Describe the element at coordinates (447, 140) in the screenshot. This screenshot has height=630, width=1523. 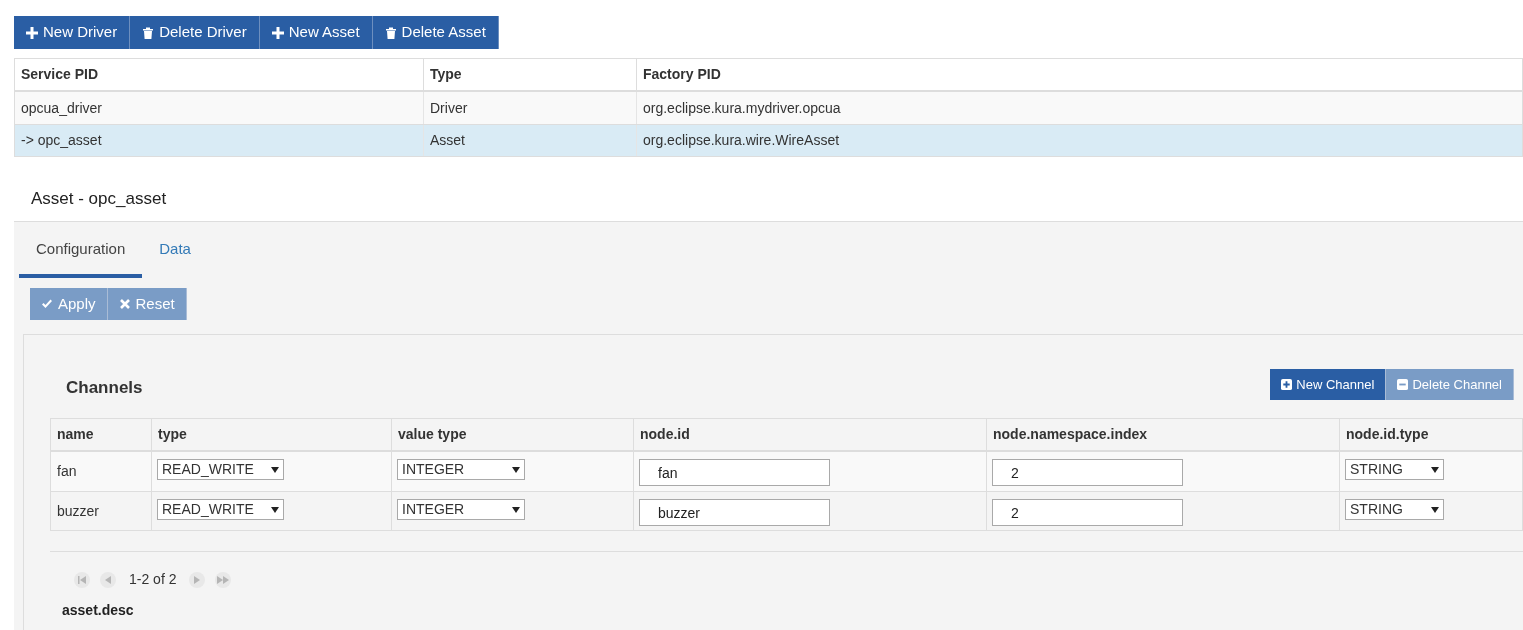
I see `table-cell-text: Asset` at that location.